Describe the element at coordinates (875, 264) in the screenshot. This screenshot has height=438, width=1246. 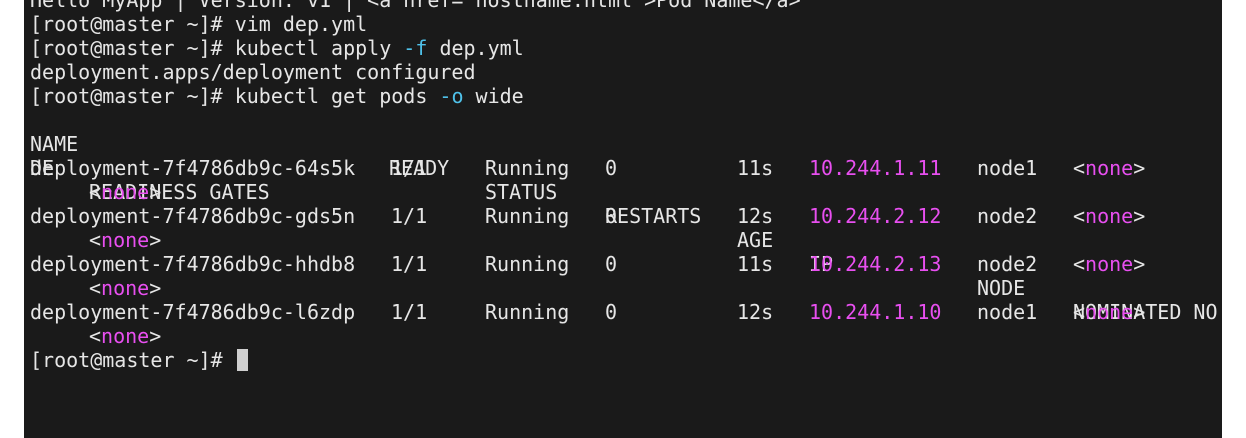
I see `pod-ip: 10.244.2.13` at that location.